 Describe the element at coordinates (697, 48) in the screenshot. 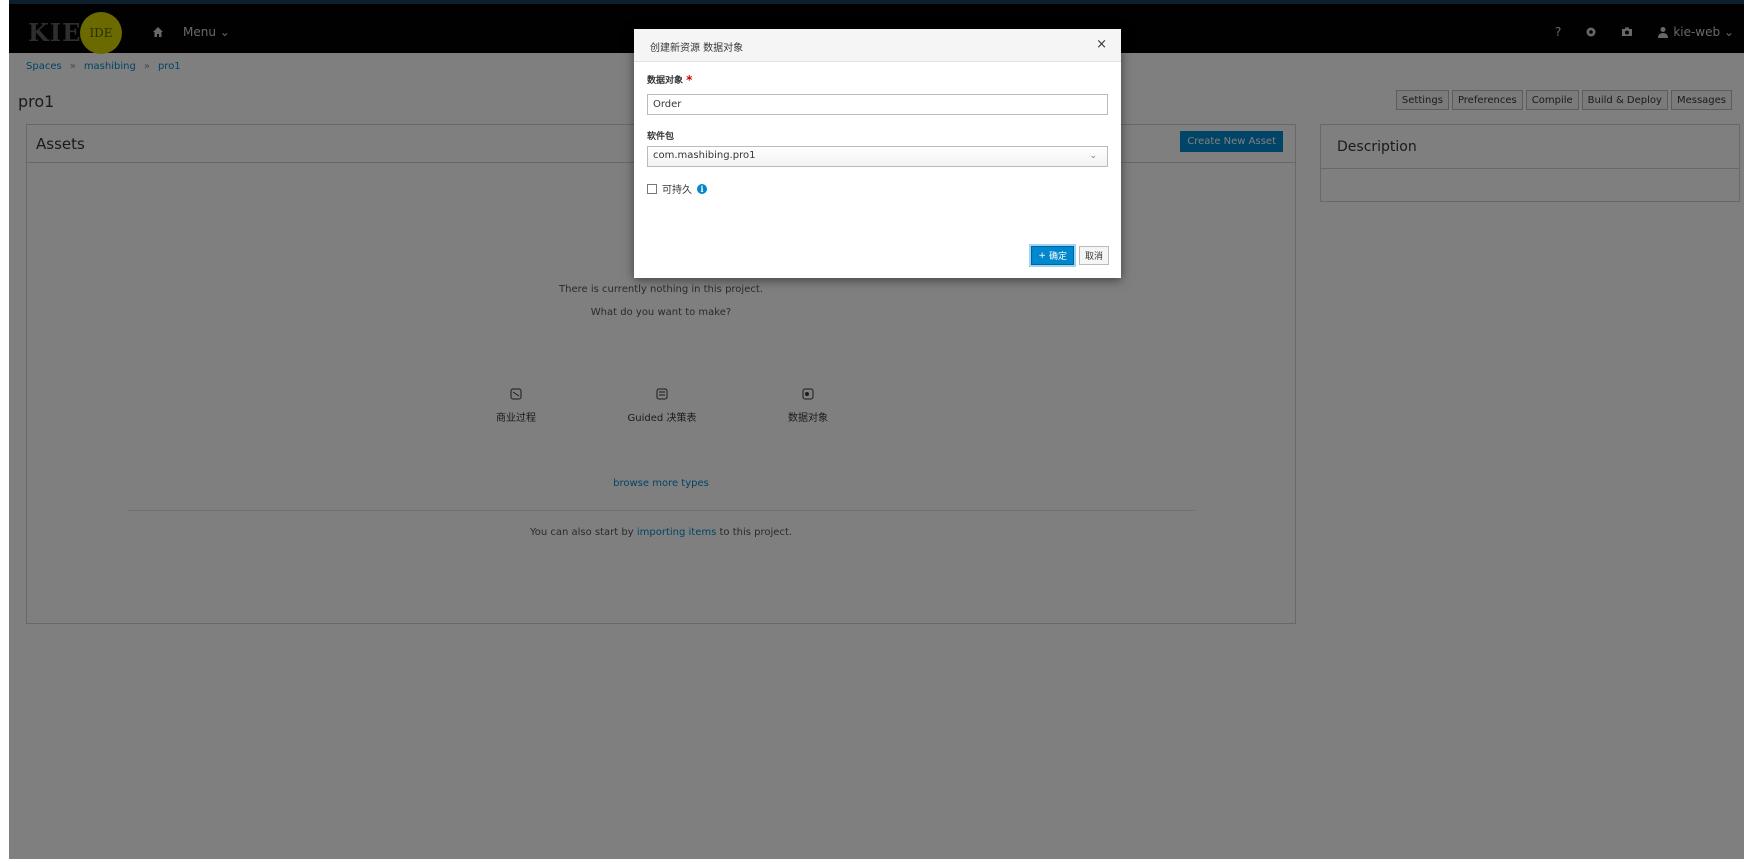

I see `modal-title: 创建新资源 数据对象` at that location.